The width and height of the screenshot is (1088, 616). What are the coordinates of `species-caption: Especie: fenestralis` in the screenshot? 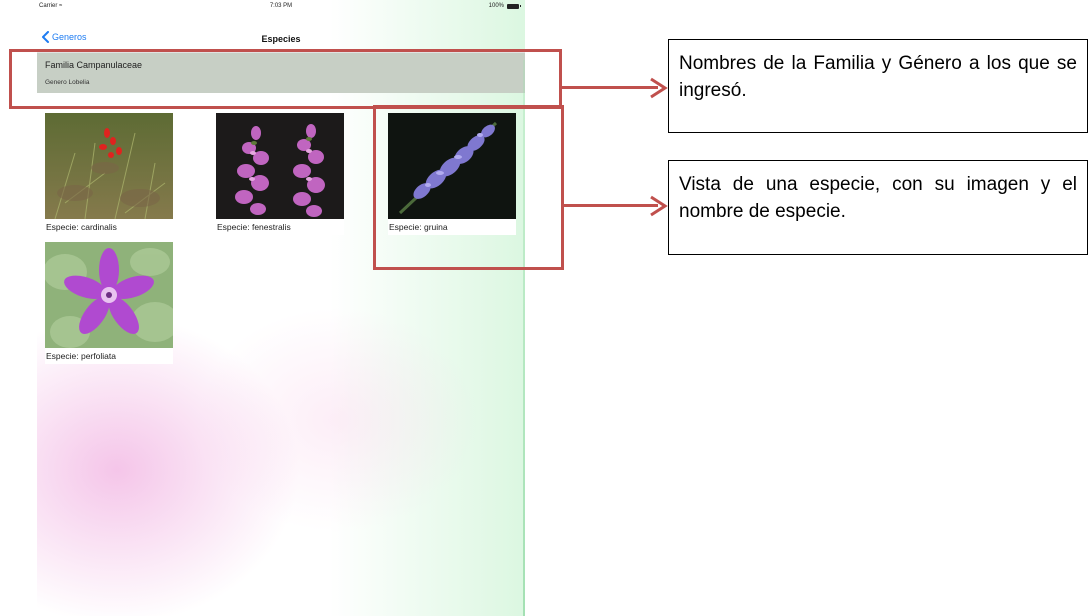 It's located at (280, 227).